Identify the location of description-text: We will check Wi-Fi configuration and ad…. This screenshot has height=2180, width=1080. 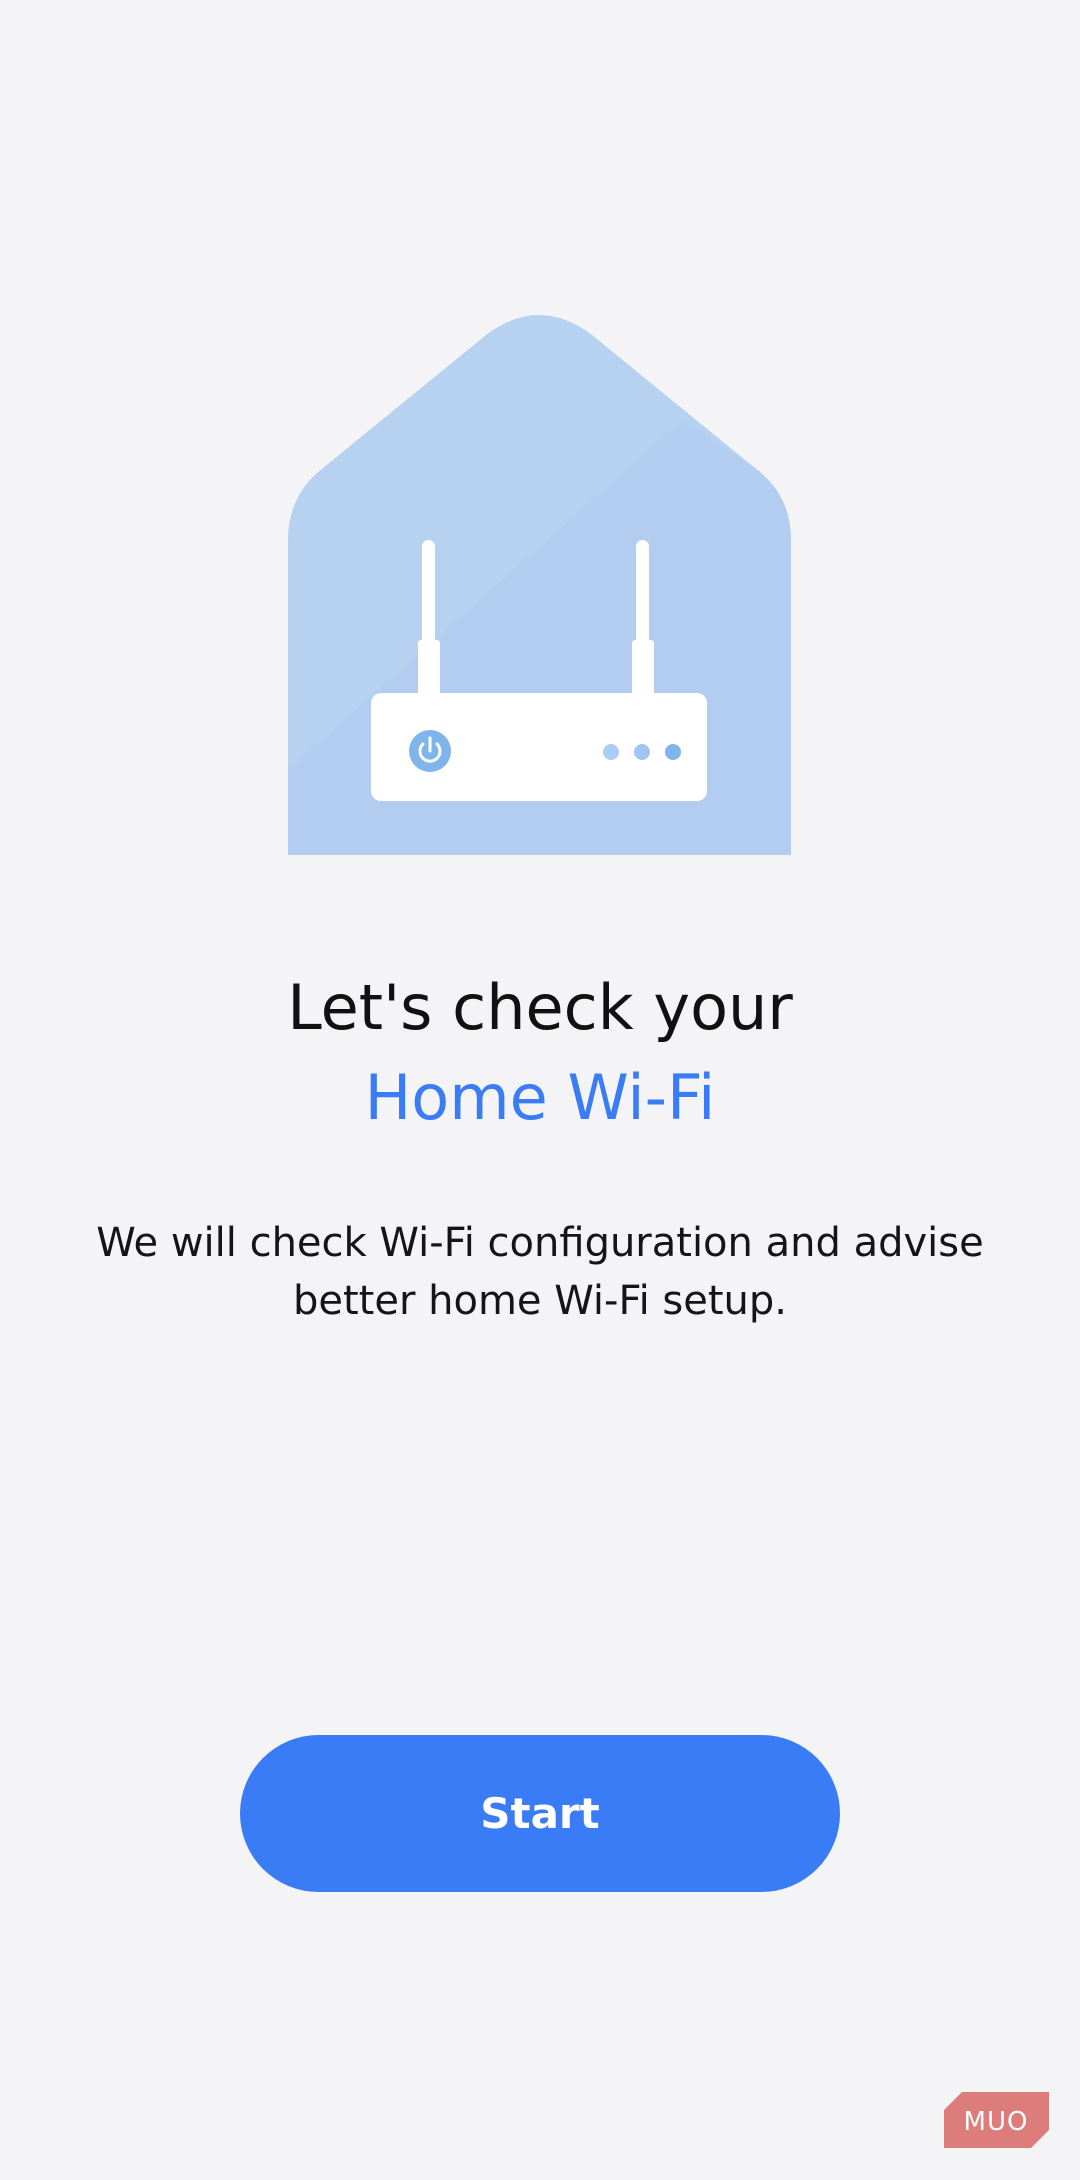
(540, 1272).